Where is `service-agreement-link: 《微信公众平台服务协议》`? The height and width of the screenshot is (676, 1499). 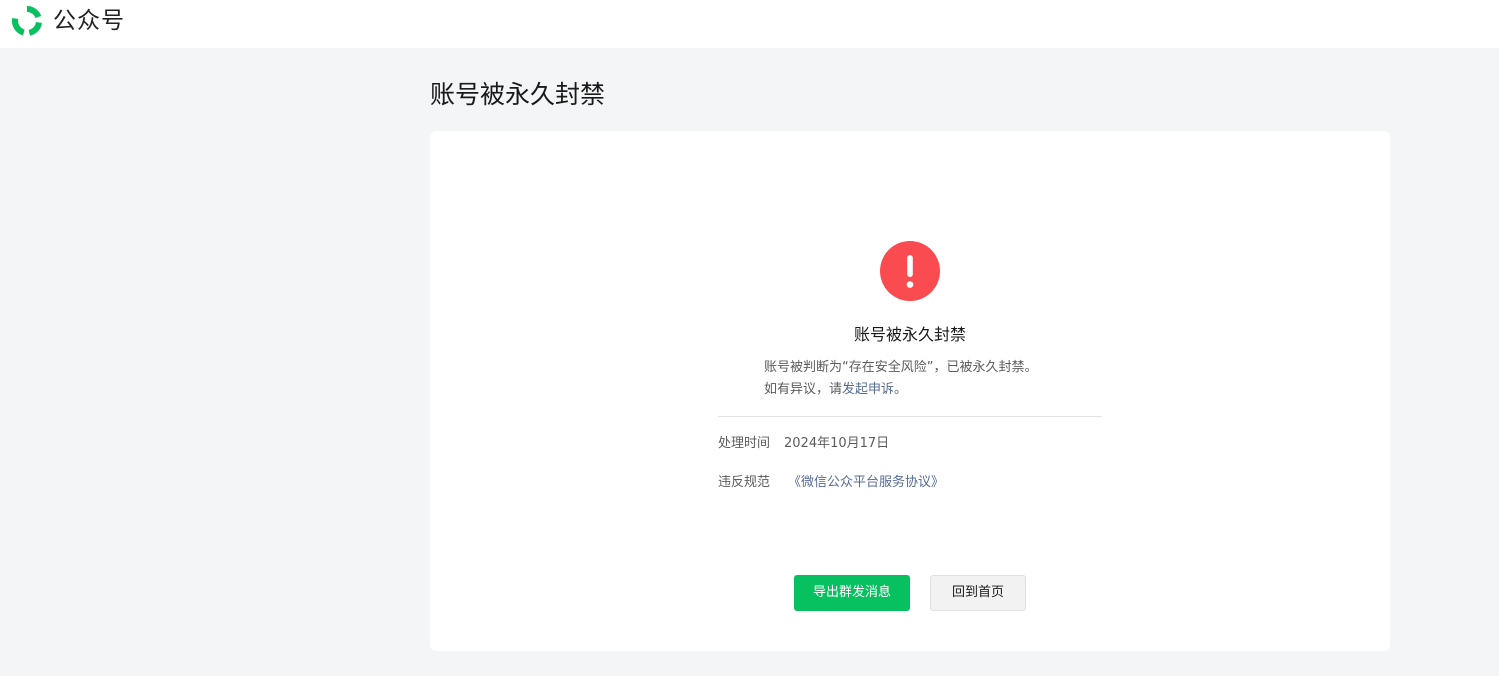
service-agreement-link: 《微信公众平台服务协议》 is located at coordinates (866, 482).